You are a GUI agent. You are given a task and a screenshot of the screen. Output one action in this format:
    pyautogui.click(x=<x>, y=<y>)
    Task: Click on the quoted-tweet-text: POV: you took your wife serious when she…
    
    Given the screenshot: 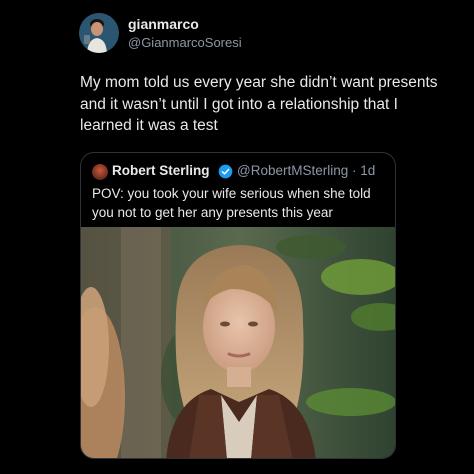 What is the action you would take?
    pyautogui.click(x=231, y=203)
    